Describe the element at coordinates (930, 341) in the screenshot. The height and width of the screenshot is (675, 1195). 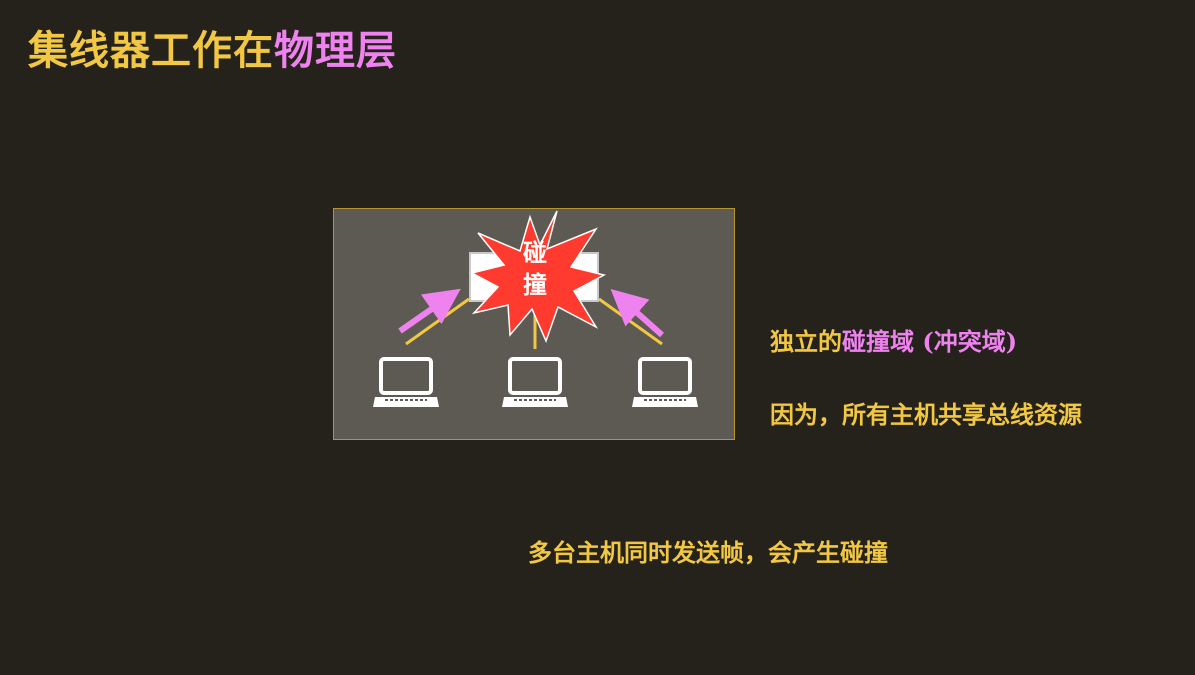
I see `collision-domain-term: 碰撞域 (冲突域)` at that location.